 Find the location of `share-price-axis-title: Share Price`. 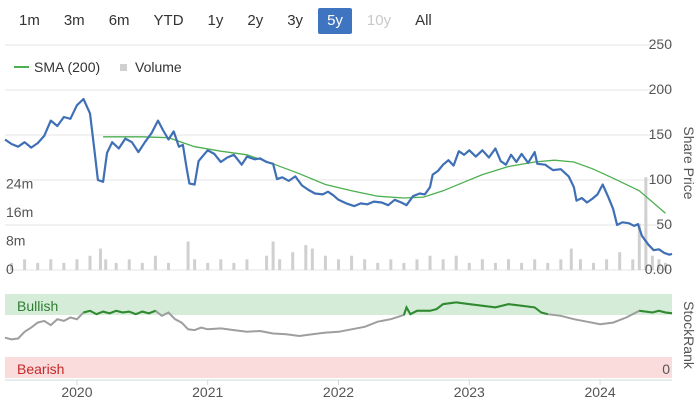

share-price-axis-title: Share Price is located at coordinates (689, 162).